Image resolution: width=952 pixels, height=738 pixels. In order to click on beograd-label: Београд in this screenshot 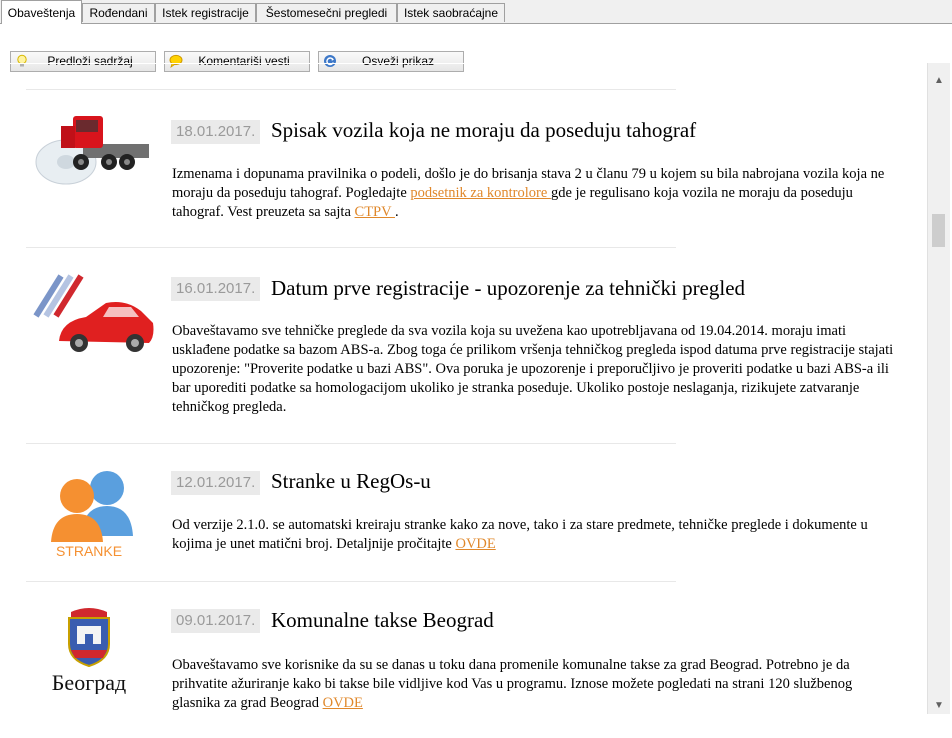, I will do `click(89, 682)`.